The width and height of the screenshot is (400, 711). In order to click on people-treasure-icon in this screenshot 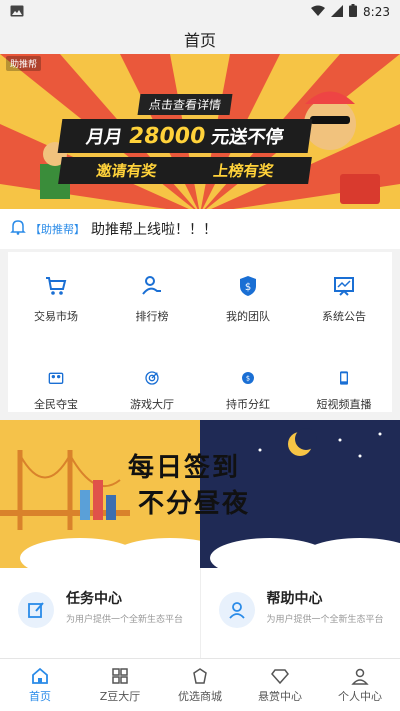, I will do `click(56, 378)`.